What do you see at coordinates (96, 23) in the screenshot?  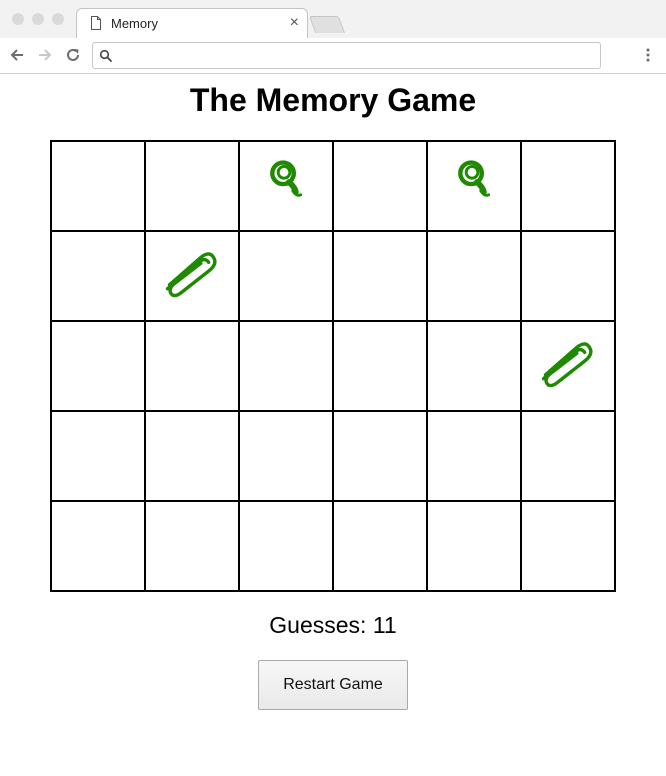 I see `document-icon` at bounding box center [96, 23].